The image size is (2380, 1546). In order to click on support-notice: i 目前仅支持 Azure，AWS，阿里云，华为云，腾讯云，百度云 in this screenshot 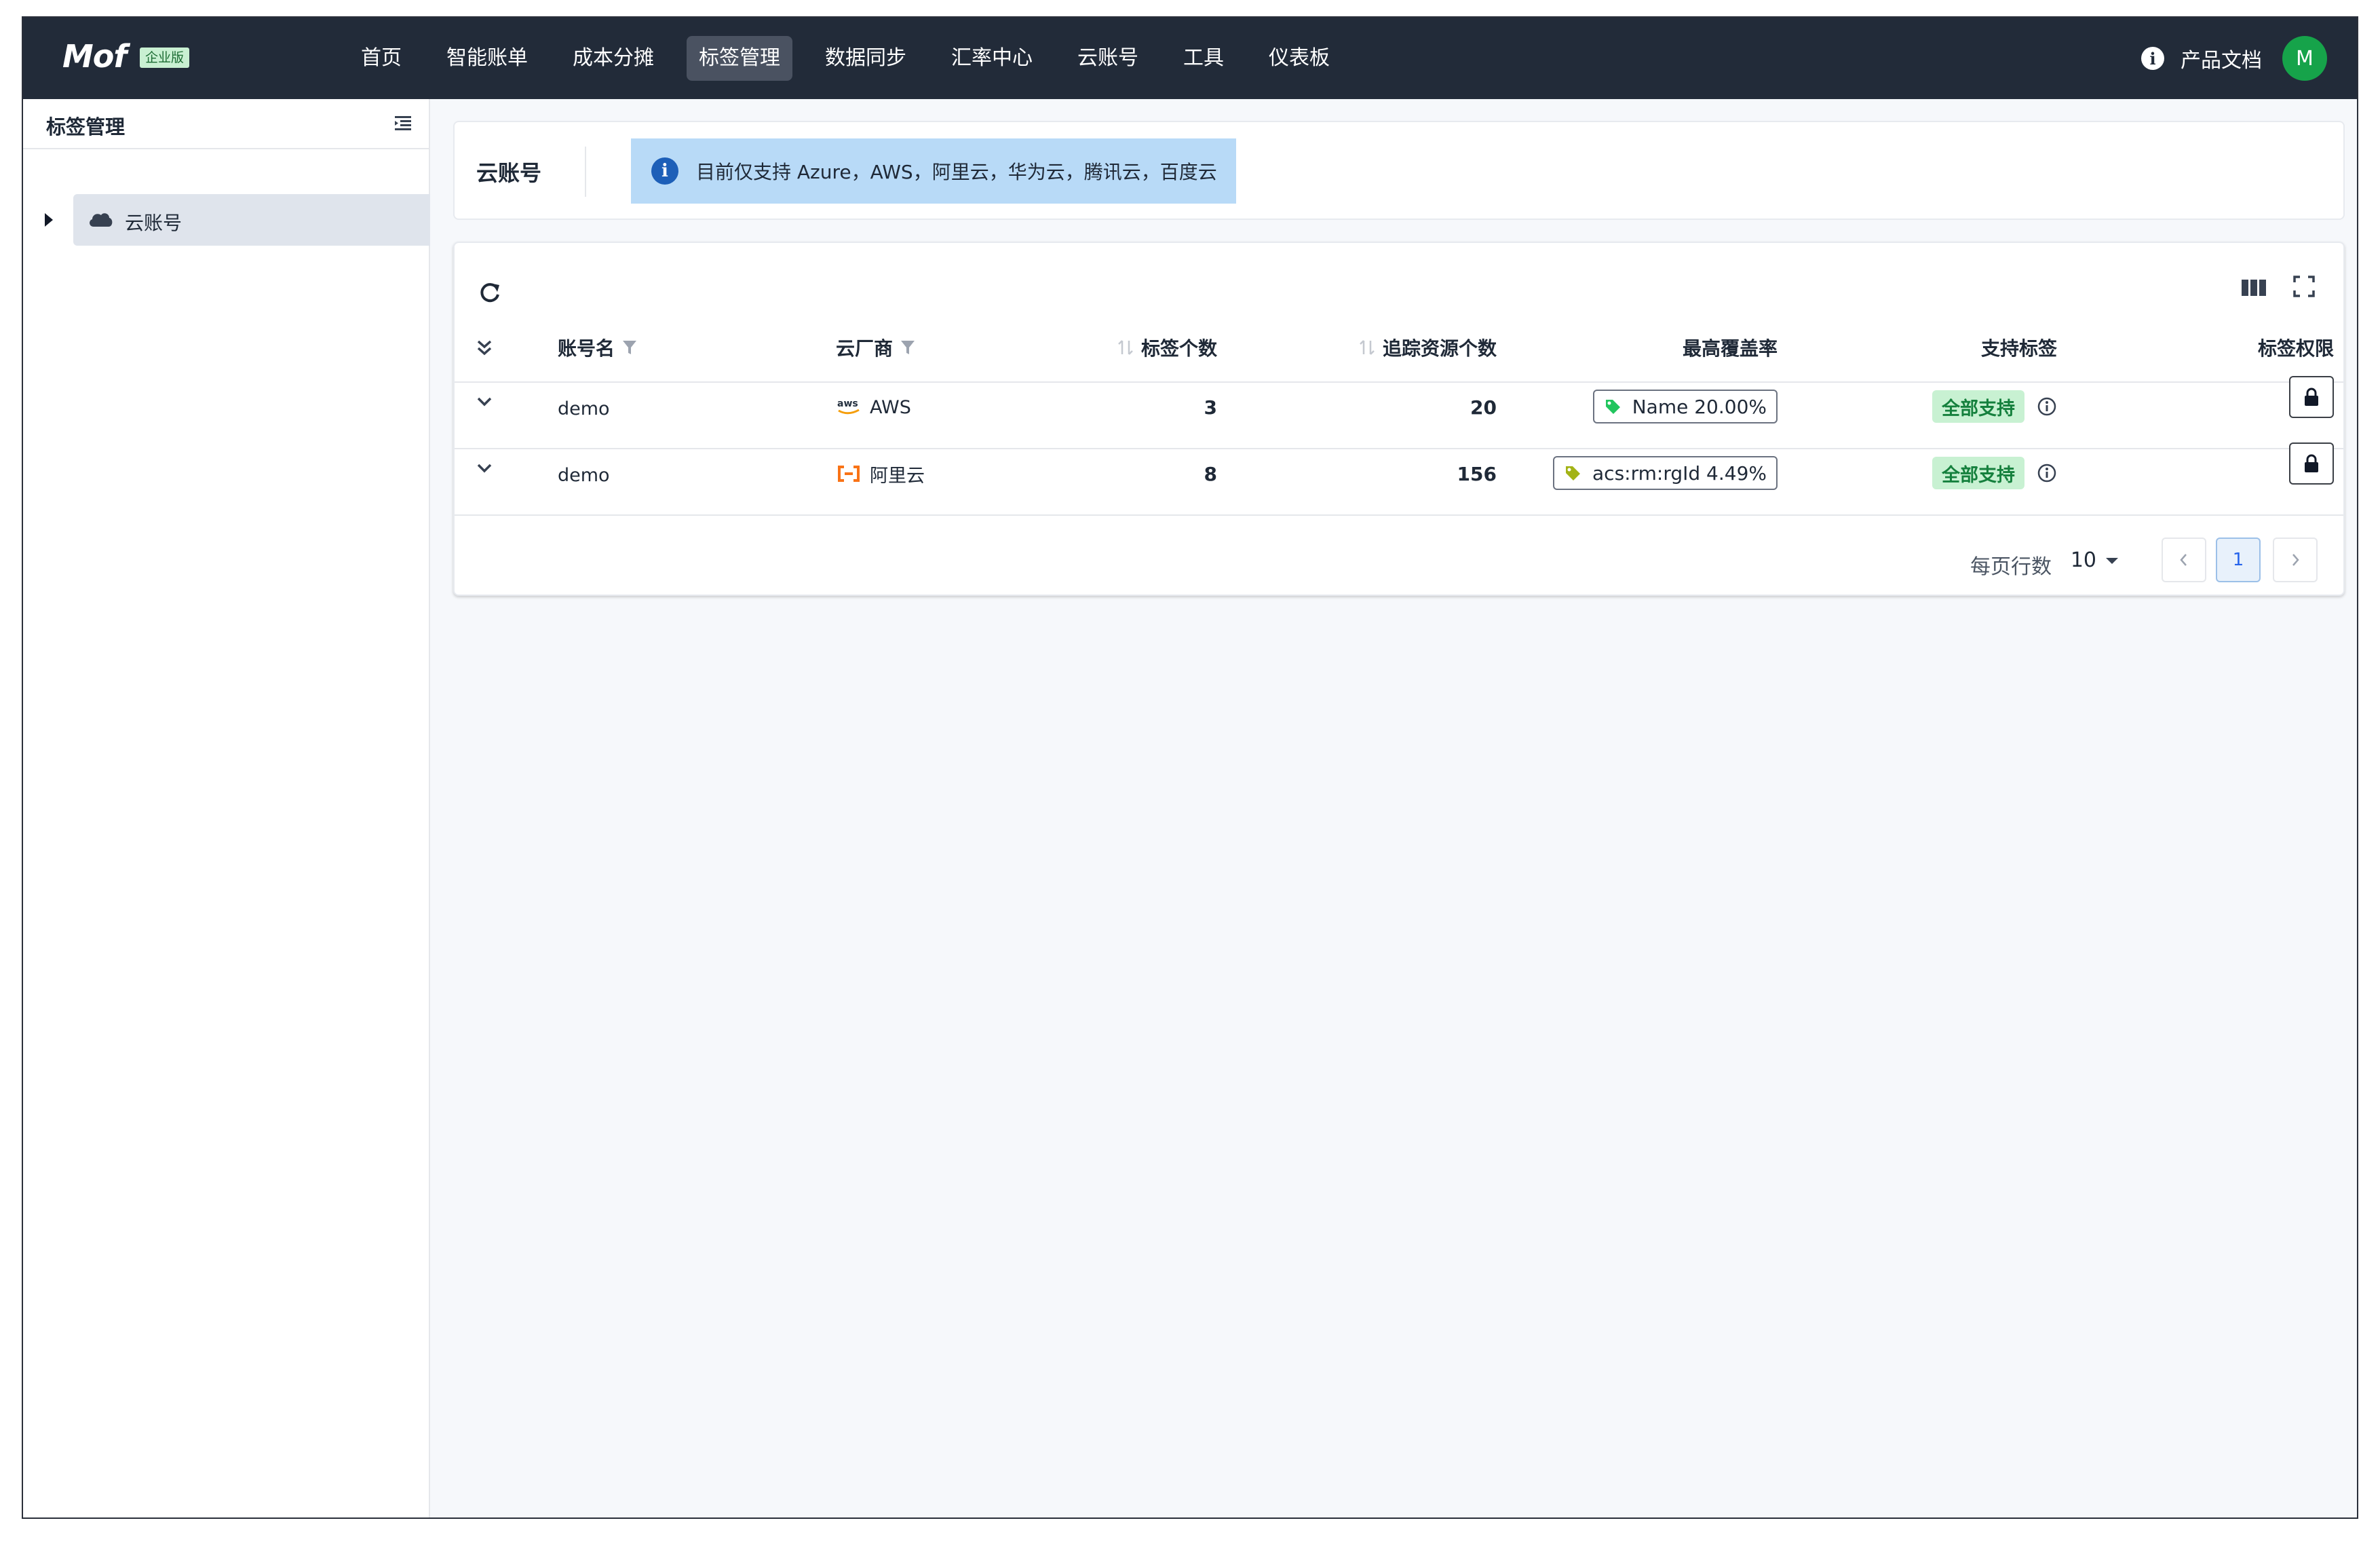, I will do `click(934, 171)`.